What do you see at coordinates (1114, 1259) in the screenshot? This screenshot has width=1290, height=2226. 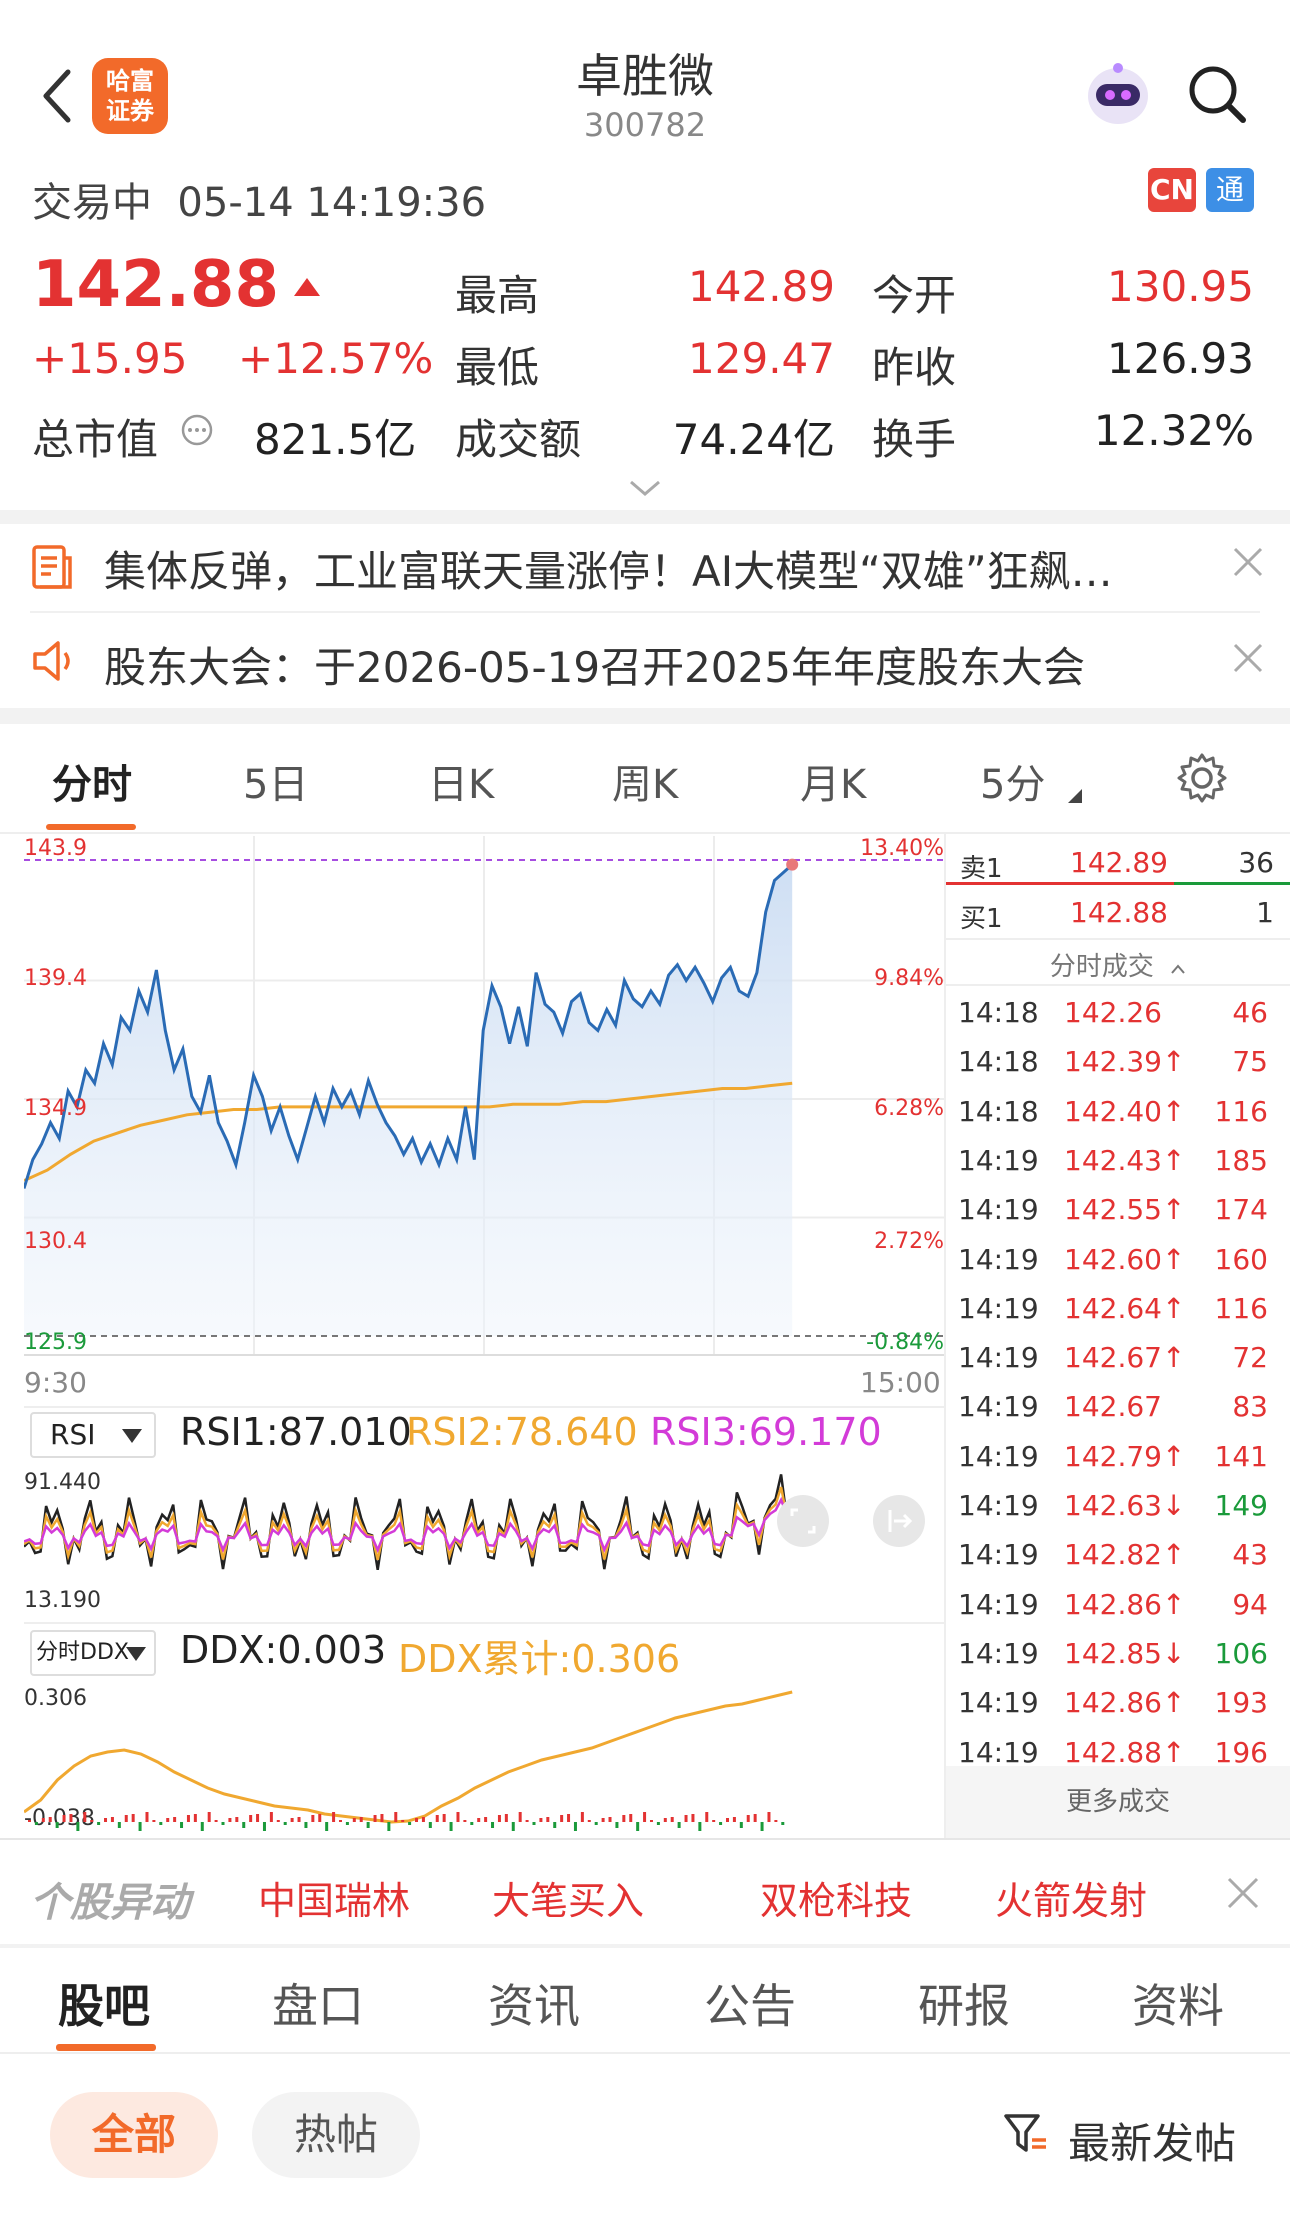 I see `trade-row: 14:19 142.60↑ 160` at bounding box center [1114, 1259].